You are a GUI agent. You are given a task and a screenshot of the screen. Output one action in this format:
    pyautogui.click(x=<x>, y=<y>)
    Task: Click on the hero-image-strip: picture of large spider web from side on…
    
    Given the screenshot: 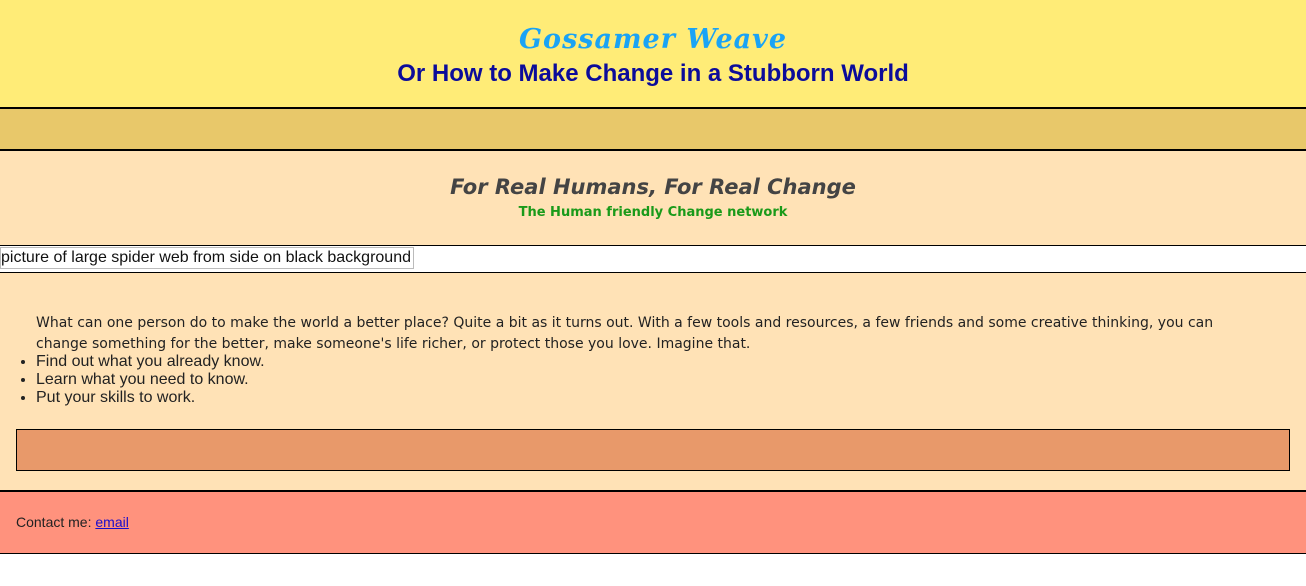 What is the action you would take?
    pyautogui.click(x=653, y=259)
    